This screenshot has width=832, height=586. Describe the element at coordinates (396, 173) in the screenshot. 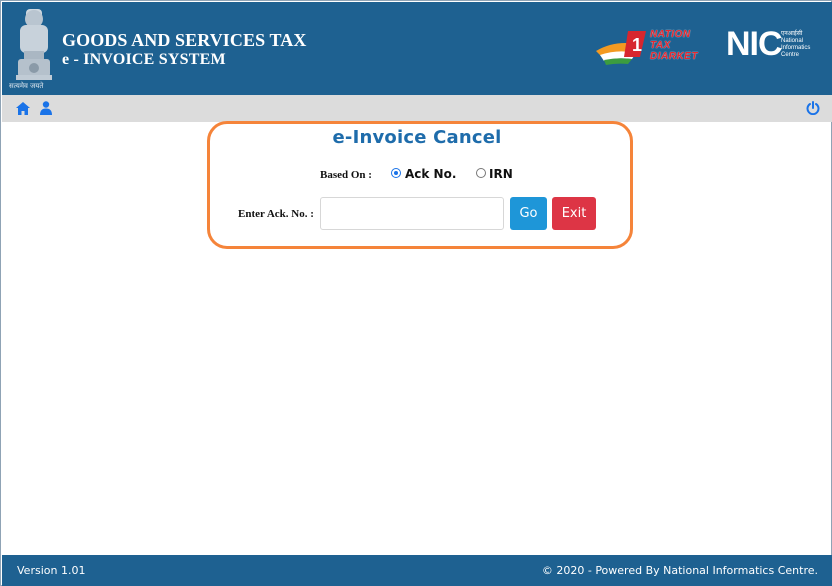

I see `radio-ack-no` at that location.